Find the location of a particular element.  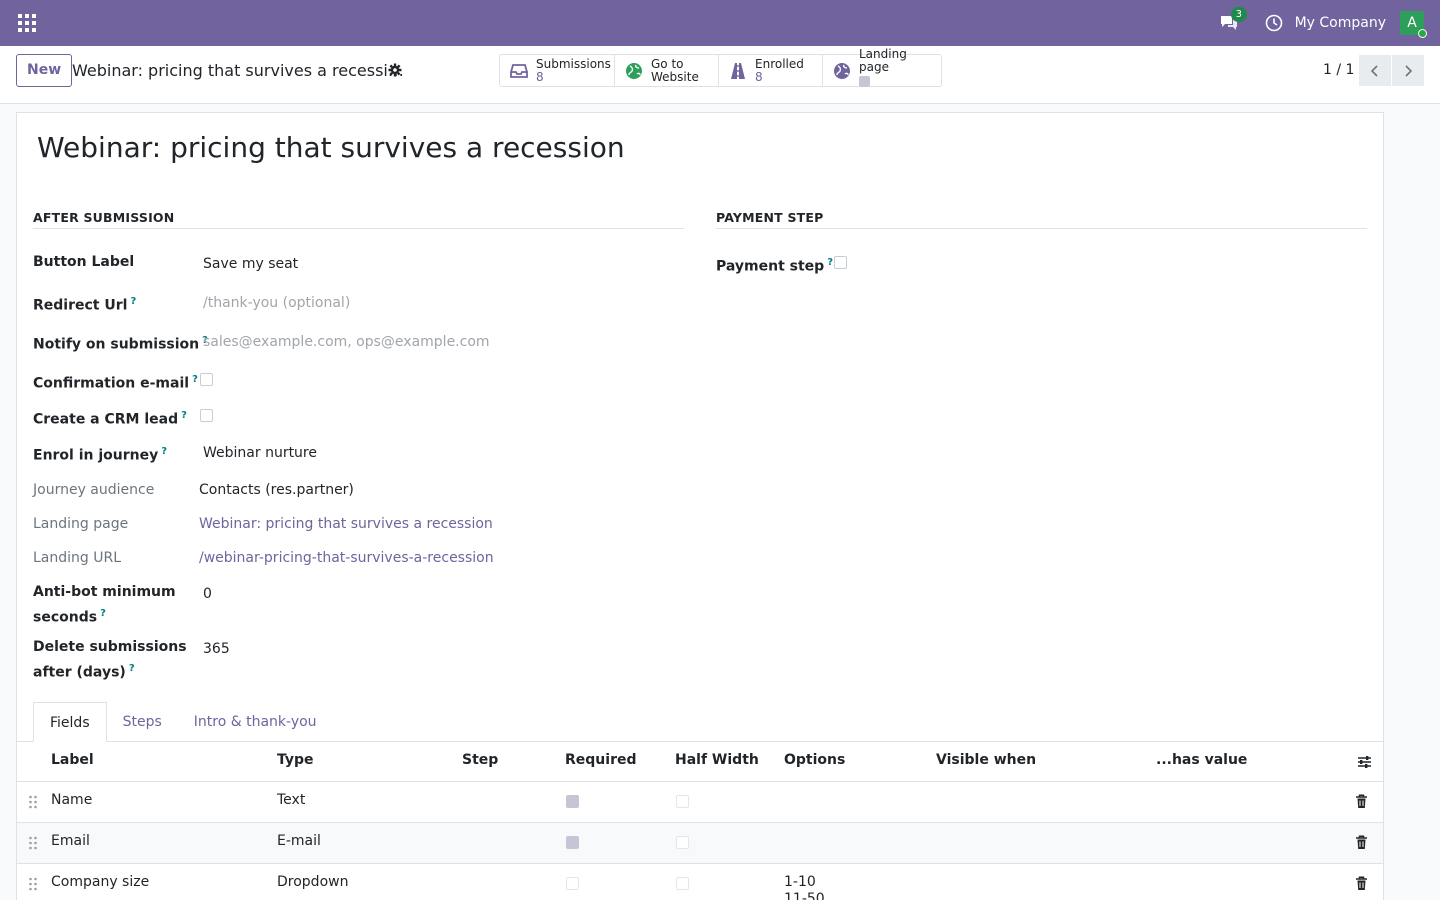

submissions-label: Submissions is located at coordinates (573, 63).